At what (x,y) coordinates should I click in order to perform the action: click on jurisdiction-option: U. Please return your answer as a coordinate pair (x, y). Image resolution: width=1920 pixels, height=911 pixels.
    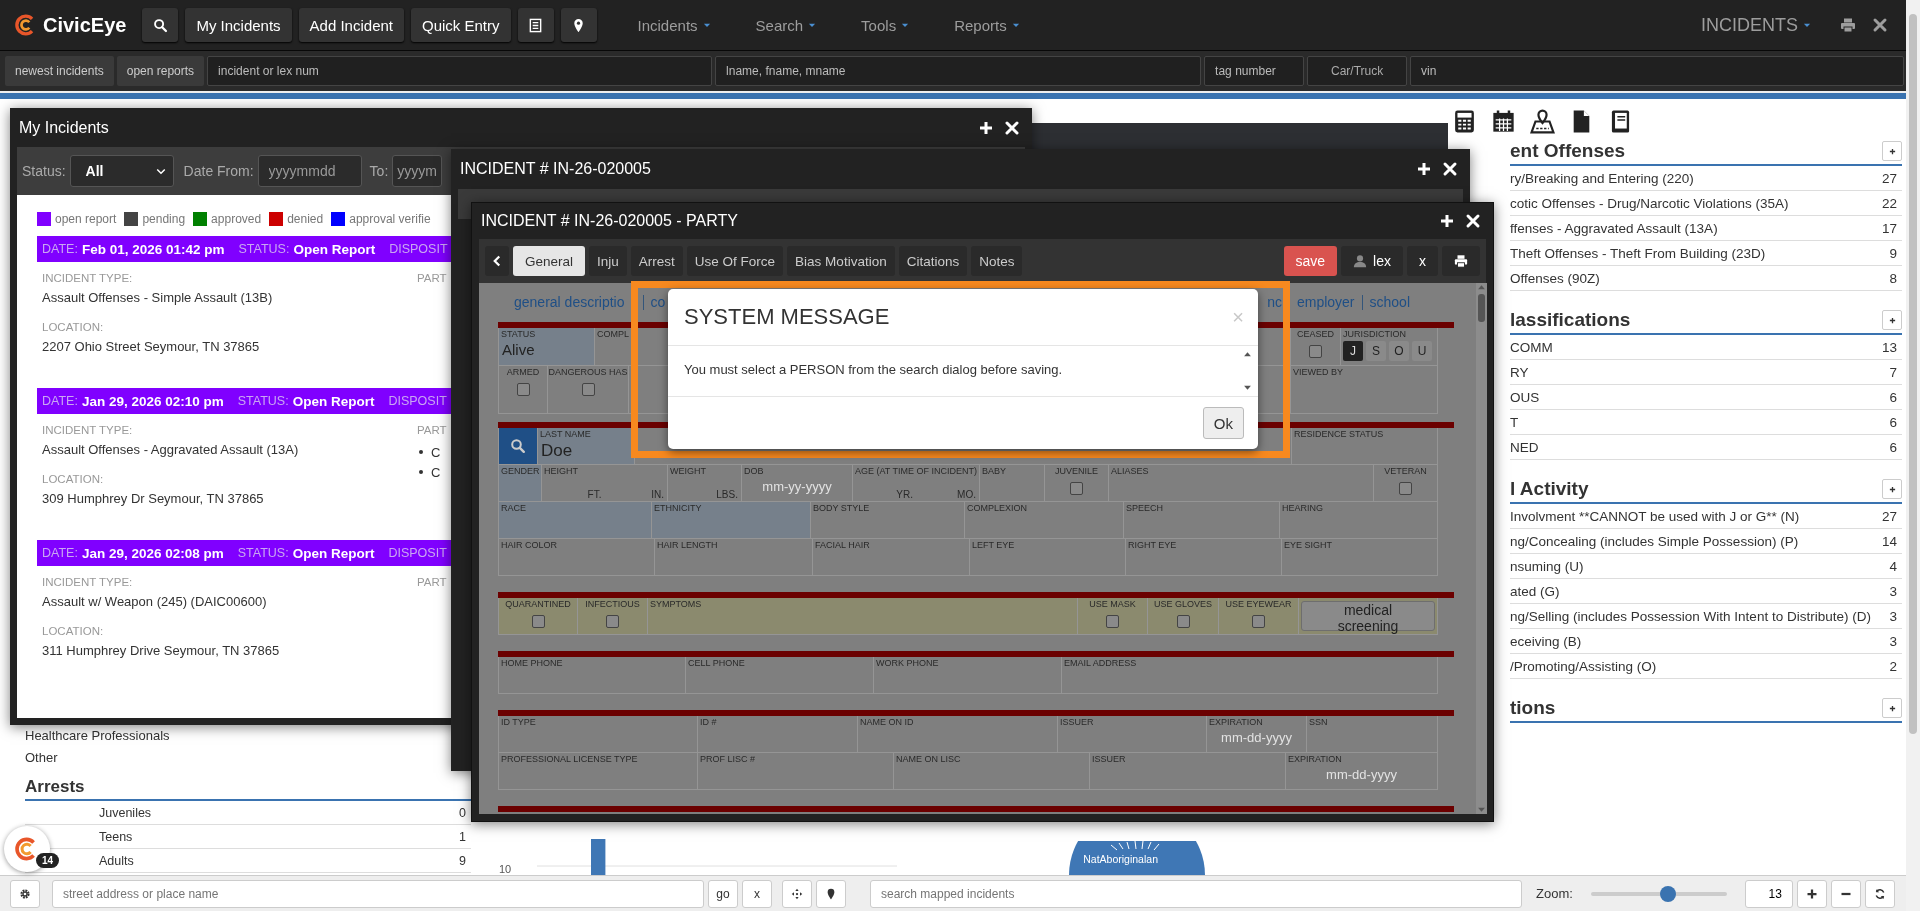
    Looking at the image, I should click on (1422, 351).